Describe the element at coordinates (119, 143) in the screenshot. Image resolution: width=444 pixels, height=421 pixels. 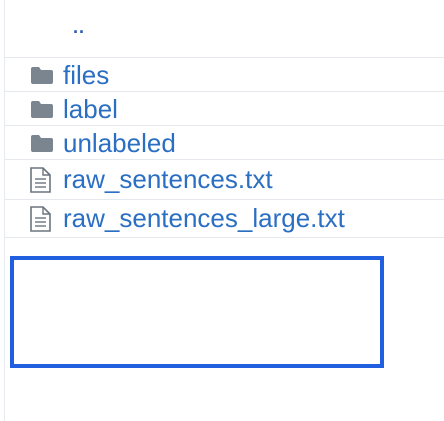
I see `folder-name: unlabeled` at that location.